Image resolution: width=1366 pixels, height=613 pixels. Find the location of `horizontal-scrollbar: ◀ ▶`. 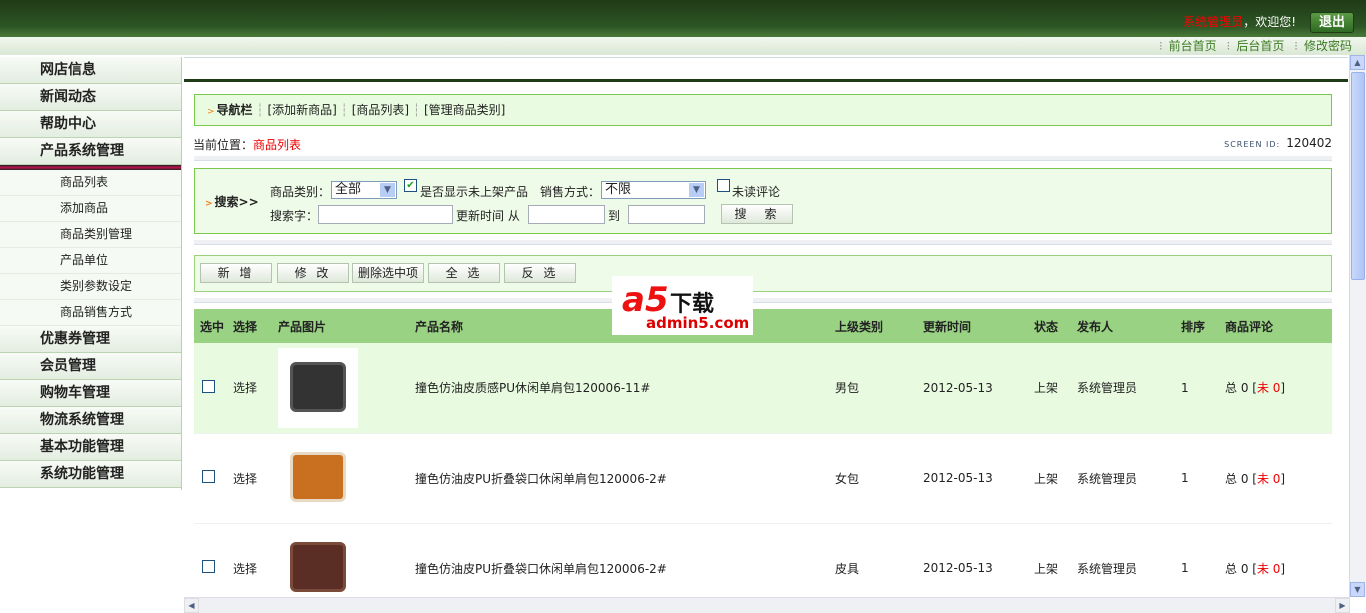

horizontal-scrollbar: ◀ ▶ is located at coordinates (767, 605).